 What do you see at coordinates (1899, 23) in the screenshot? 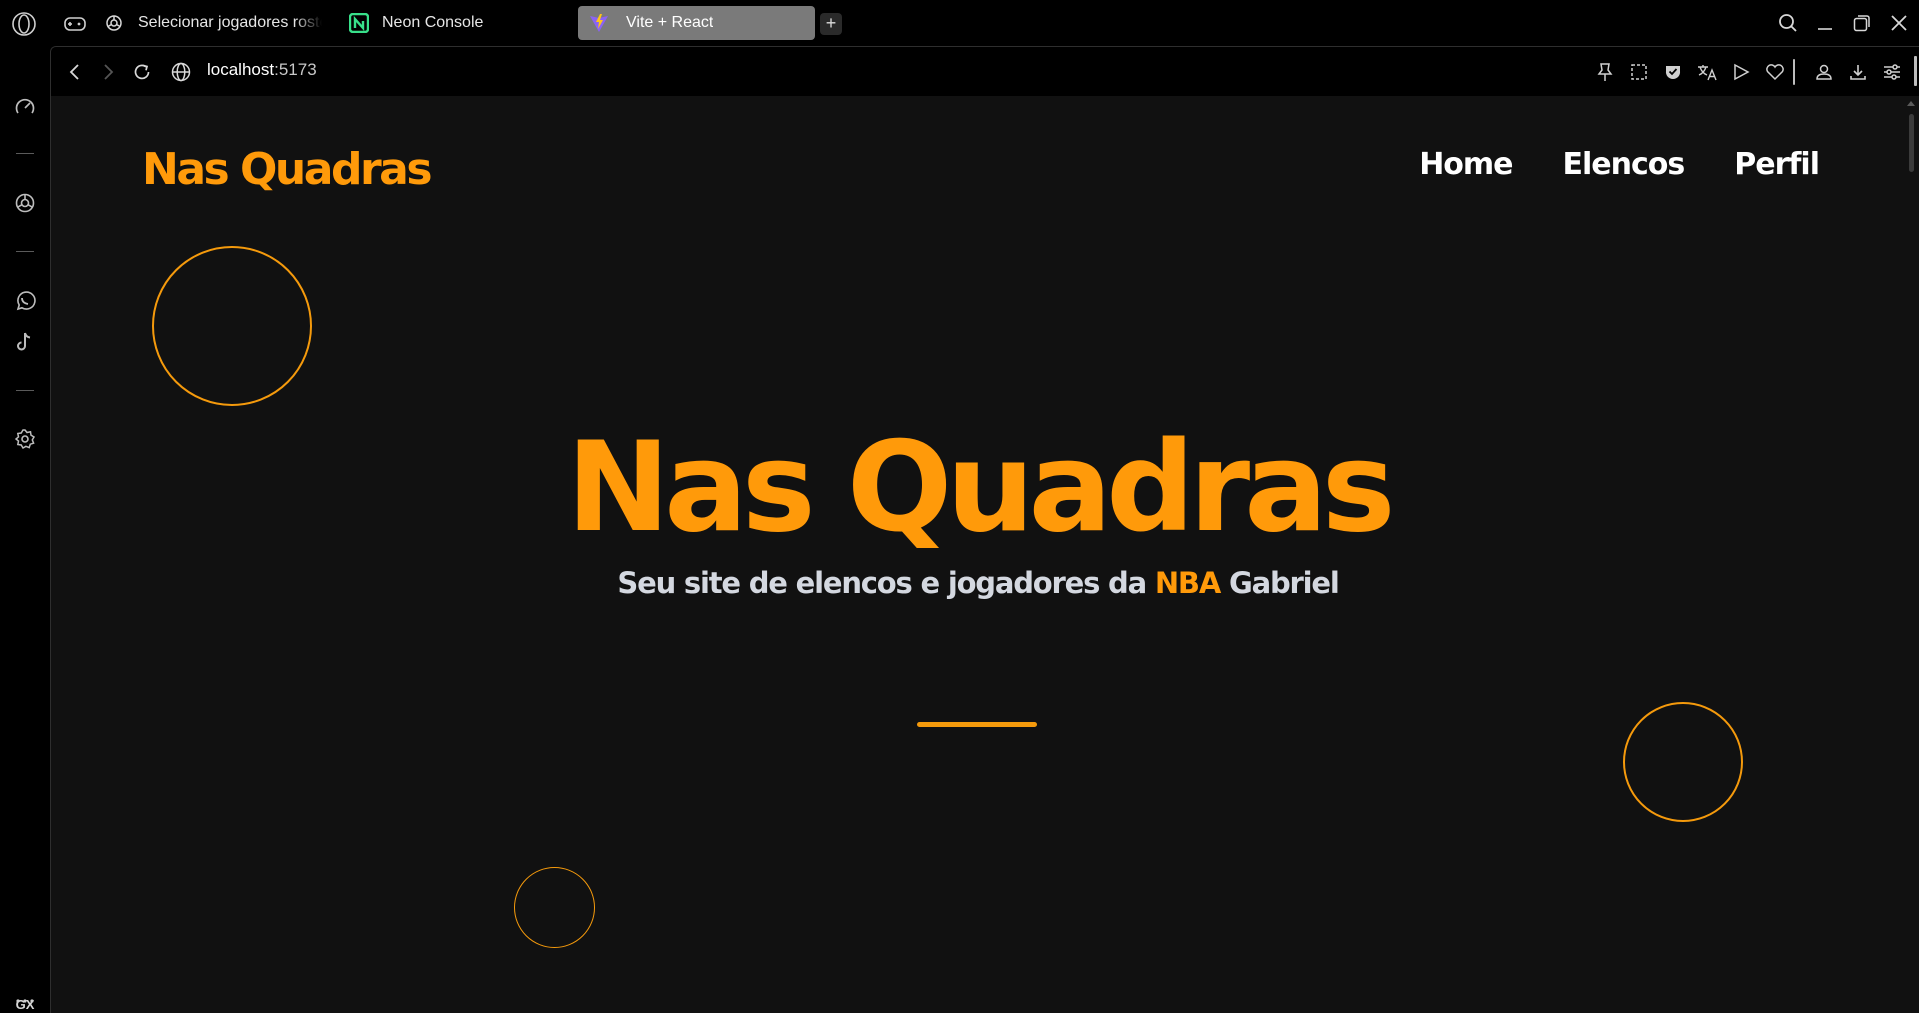
I see `close-icon` at bounding box center [1899, 23].